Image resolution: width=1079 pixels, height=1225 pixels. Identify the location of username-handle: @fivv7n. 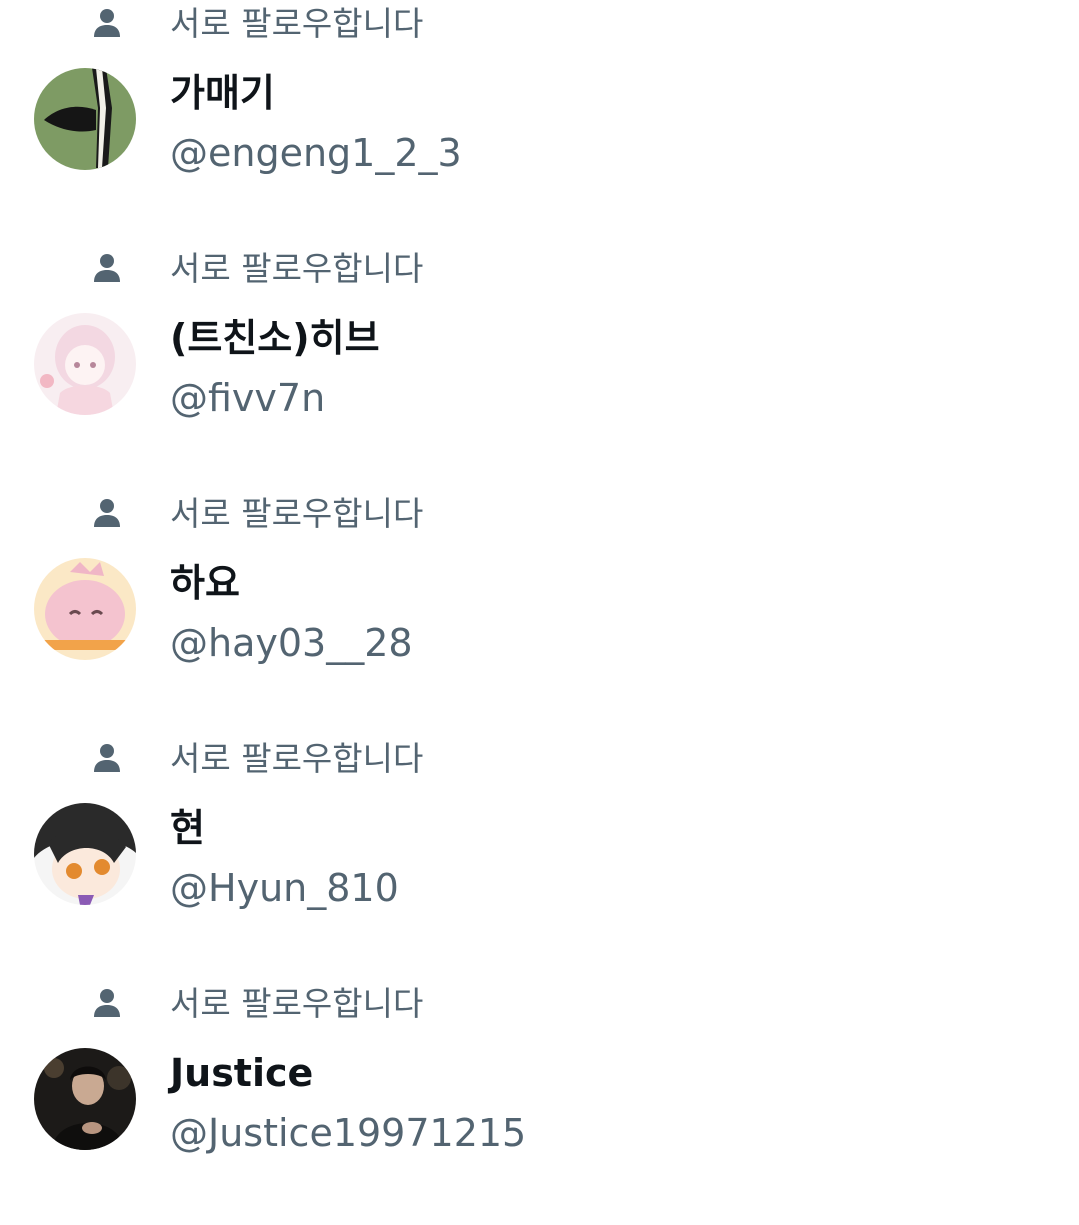
(248, 398).